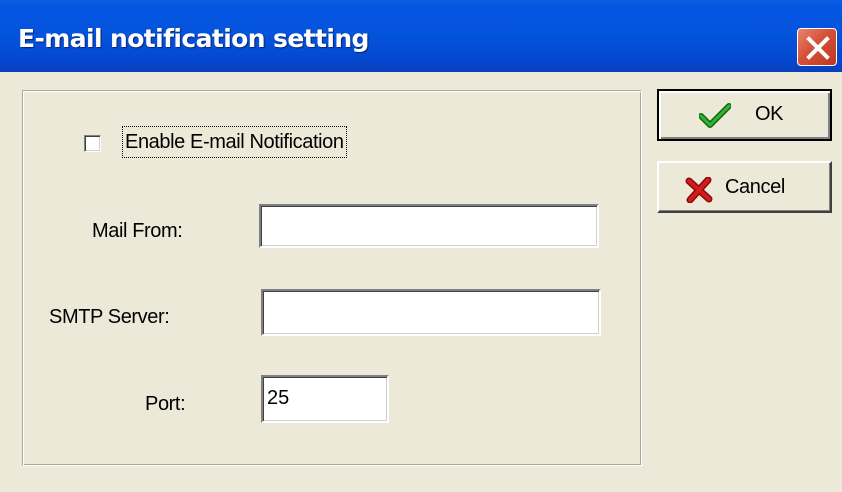 The image size is (842, 492). I want to click on cancel-button: Cancel, so click(744, 187).